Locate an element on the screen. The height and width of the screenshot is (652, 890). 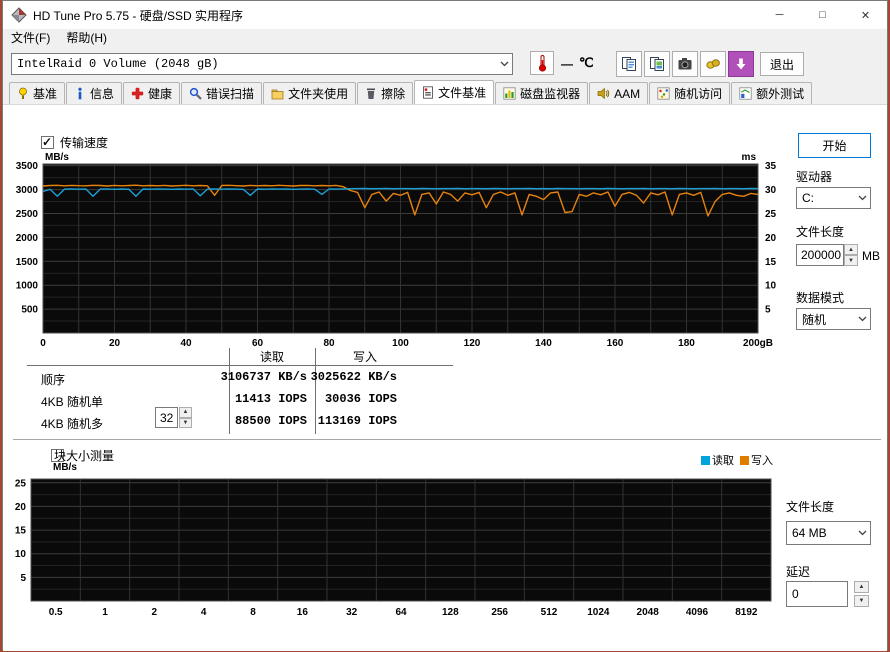
row-sequential-label: 顺序 is located at coordinates (53, 380).